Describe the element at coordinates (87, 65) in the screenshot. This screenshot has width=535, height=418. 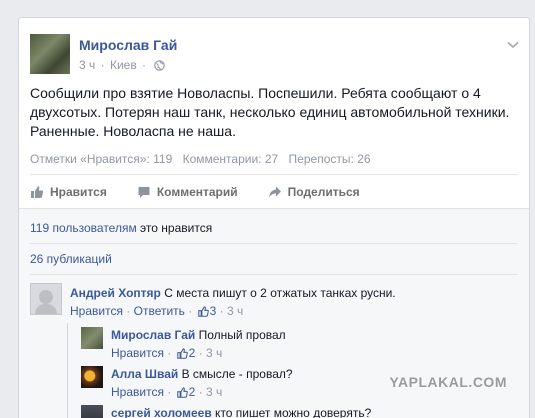
I see `post-time: 3 ч` at that location.